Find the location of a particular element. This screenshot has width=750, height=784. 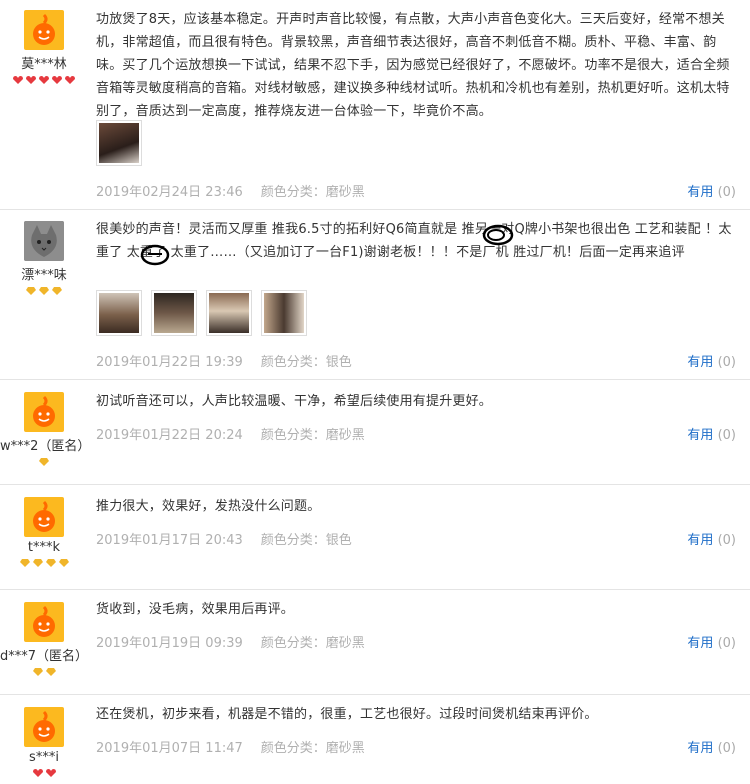

reviewer-name: s***i is located at coordinates (44, 757).